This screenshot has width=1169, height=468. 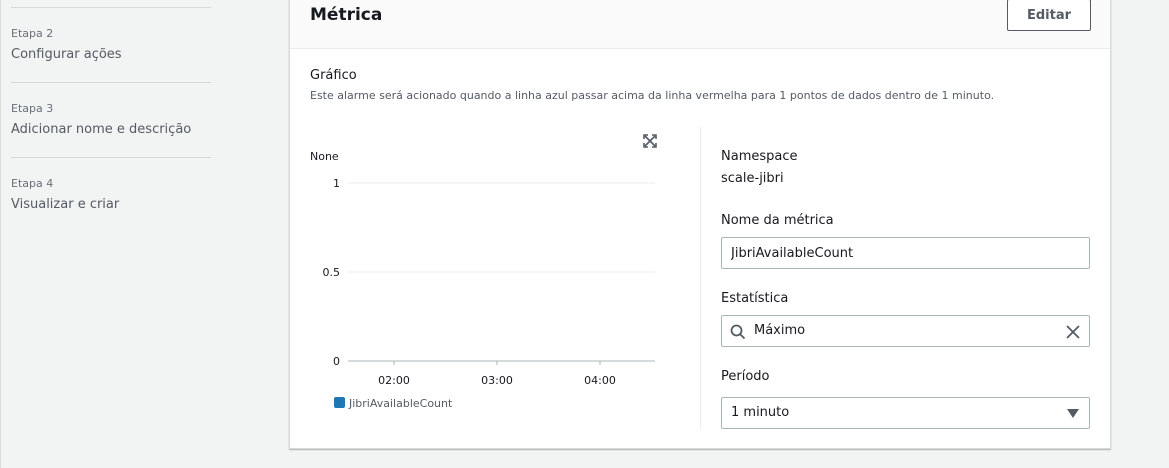 What do you see at coordinates (1073, 413) in the screenshot?
I see `caret-down-icon` at bounding box center [1073, 413].